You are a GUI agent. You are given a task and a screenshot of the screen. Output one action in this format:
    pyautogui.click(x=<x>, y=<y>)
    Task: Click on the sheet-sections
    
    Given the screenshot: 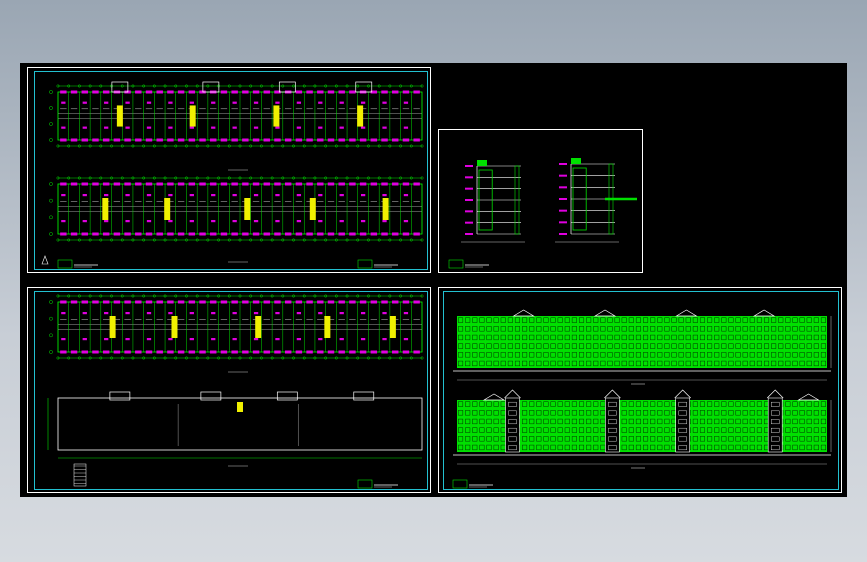 What is the action you would take?
    pyautogui.click(x=540, y=201)
    